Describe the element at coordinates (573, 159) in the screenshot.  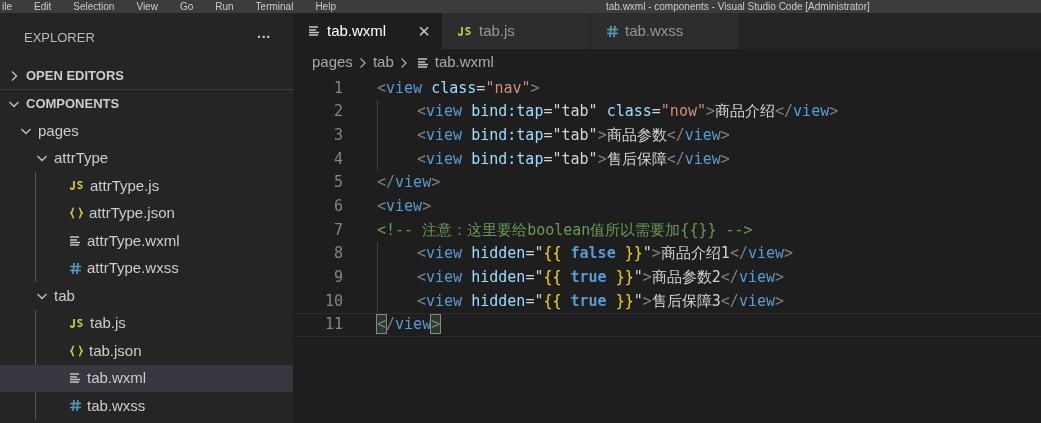
I see `code-line: <view bind:tap="tab">售后保障</view>` at that location.